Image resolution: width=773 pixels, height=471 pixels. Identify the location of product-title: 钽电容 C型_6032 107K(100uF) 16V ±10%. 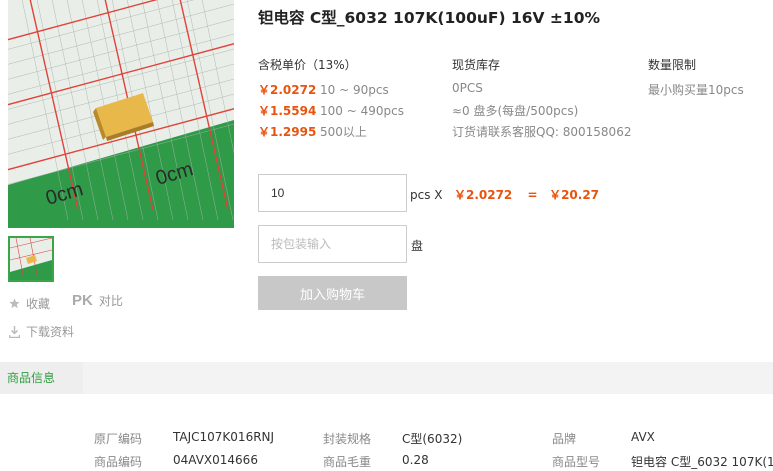
(429, 18).